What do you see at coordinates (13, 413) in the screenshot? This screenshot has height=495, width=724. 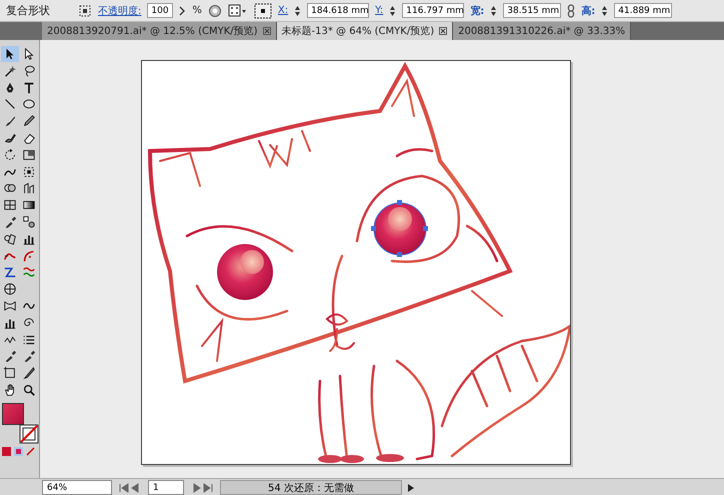 I see `fill-swatch` at bounding box center [13, 413].